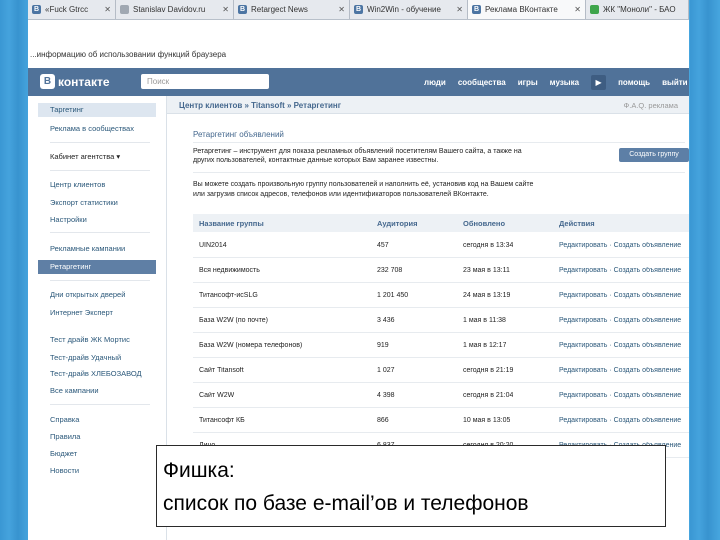 The width and height of the screenshot is (720, 540). I want to click on cell-group-name: База W2W (номера телефонов), so click(251, 345).